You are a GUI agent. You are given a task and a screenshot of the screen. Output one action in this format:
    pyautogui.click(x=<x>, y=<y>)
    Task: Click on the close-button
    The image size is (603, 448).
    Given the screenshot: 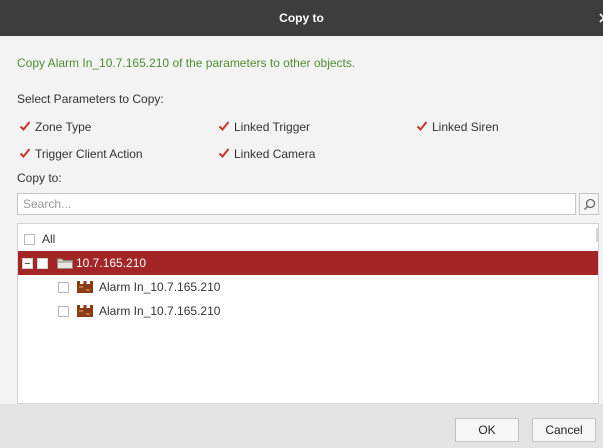 What is the action you would take?
    pyautogui.click(x=600, y=18)
    